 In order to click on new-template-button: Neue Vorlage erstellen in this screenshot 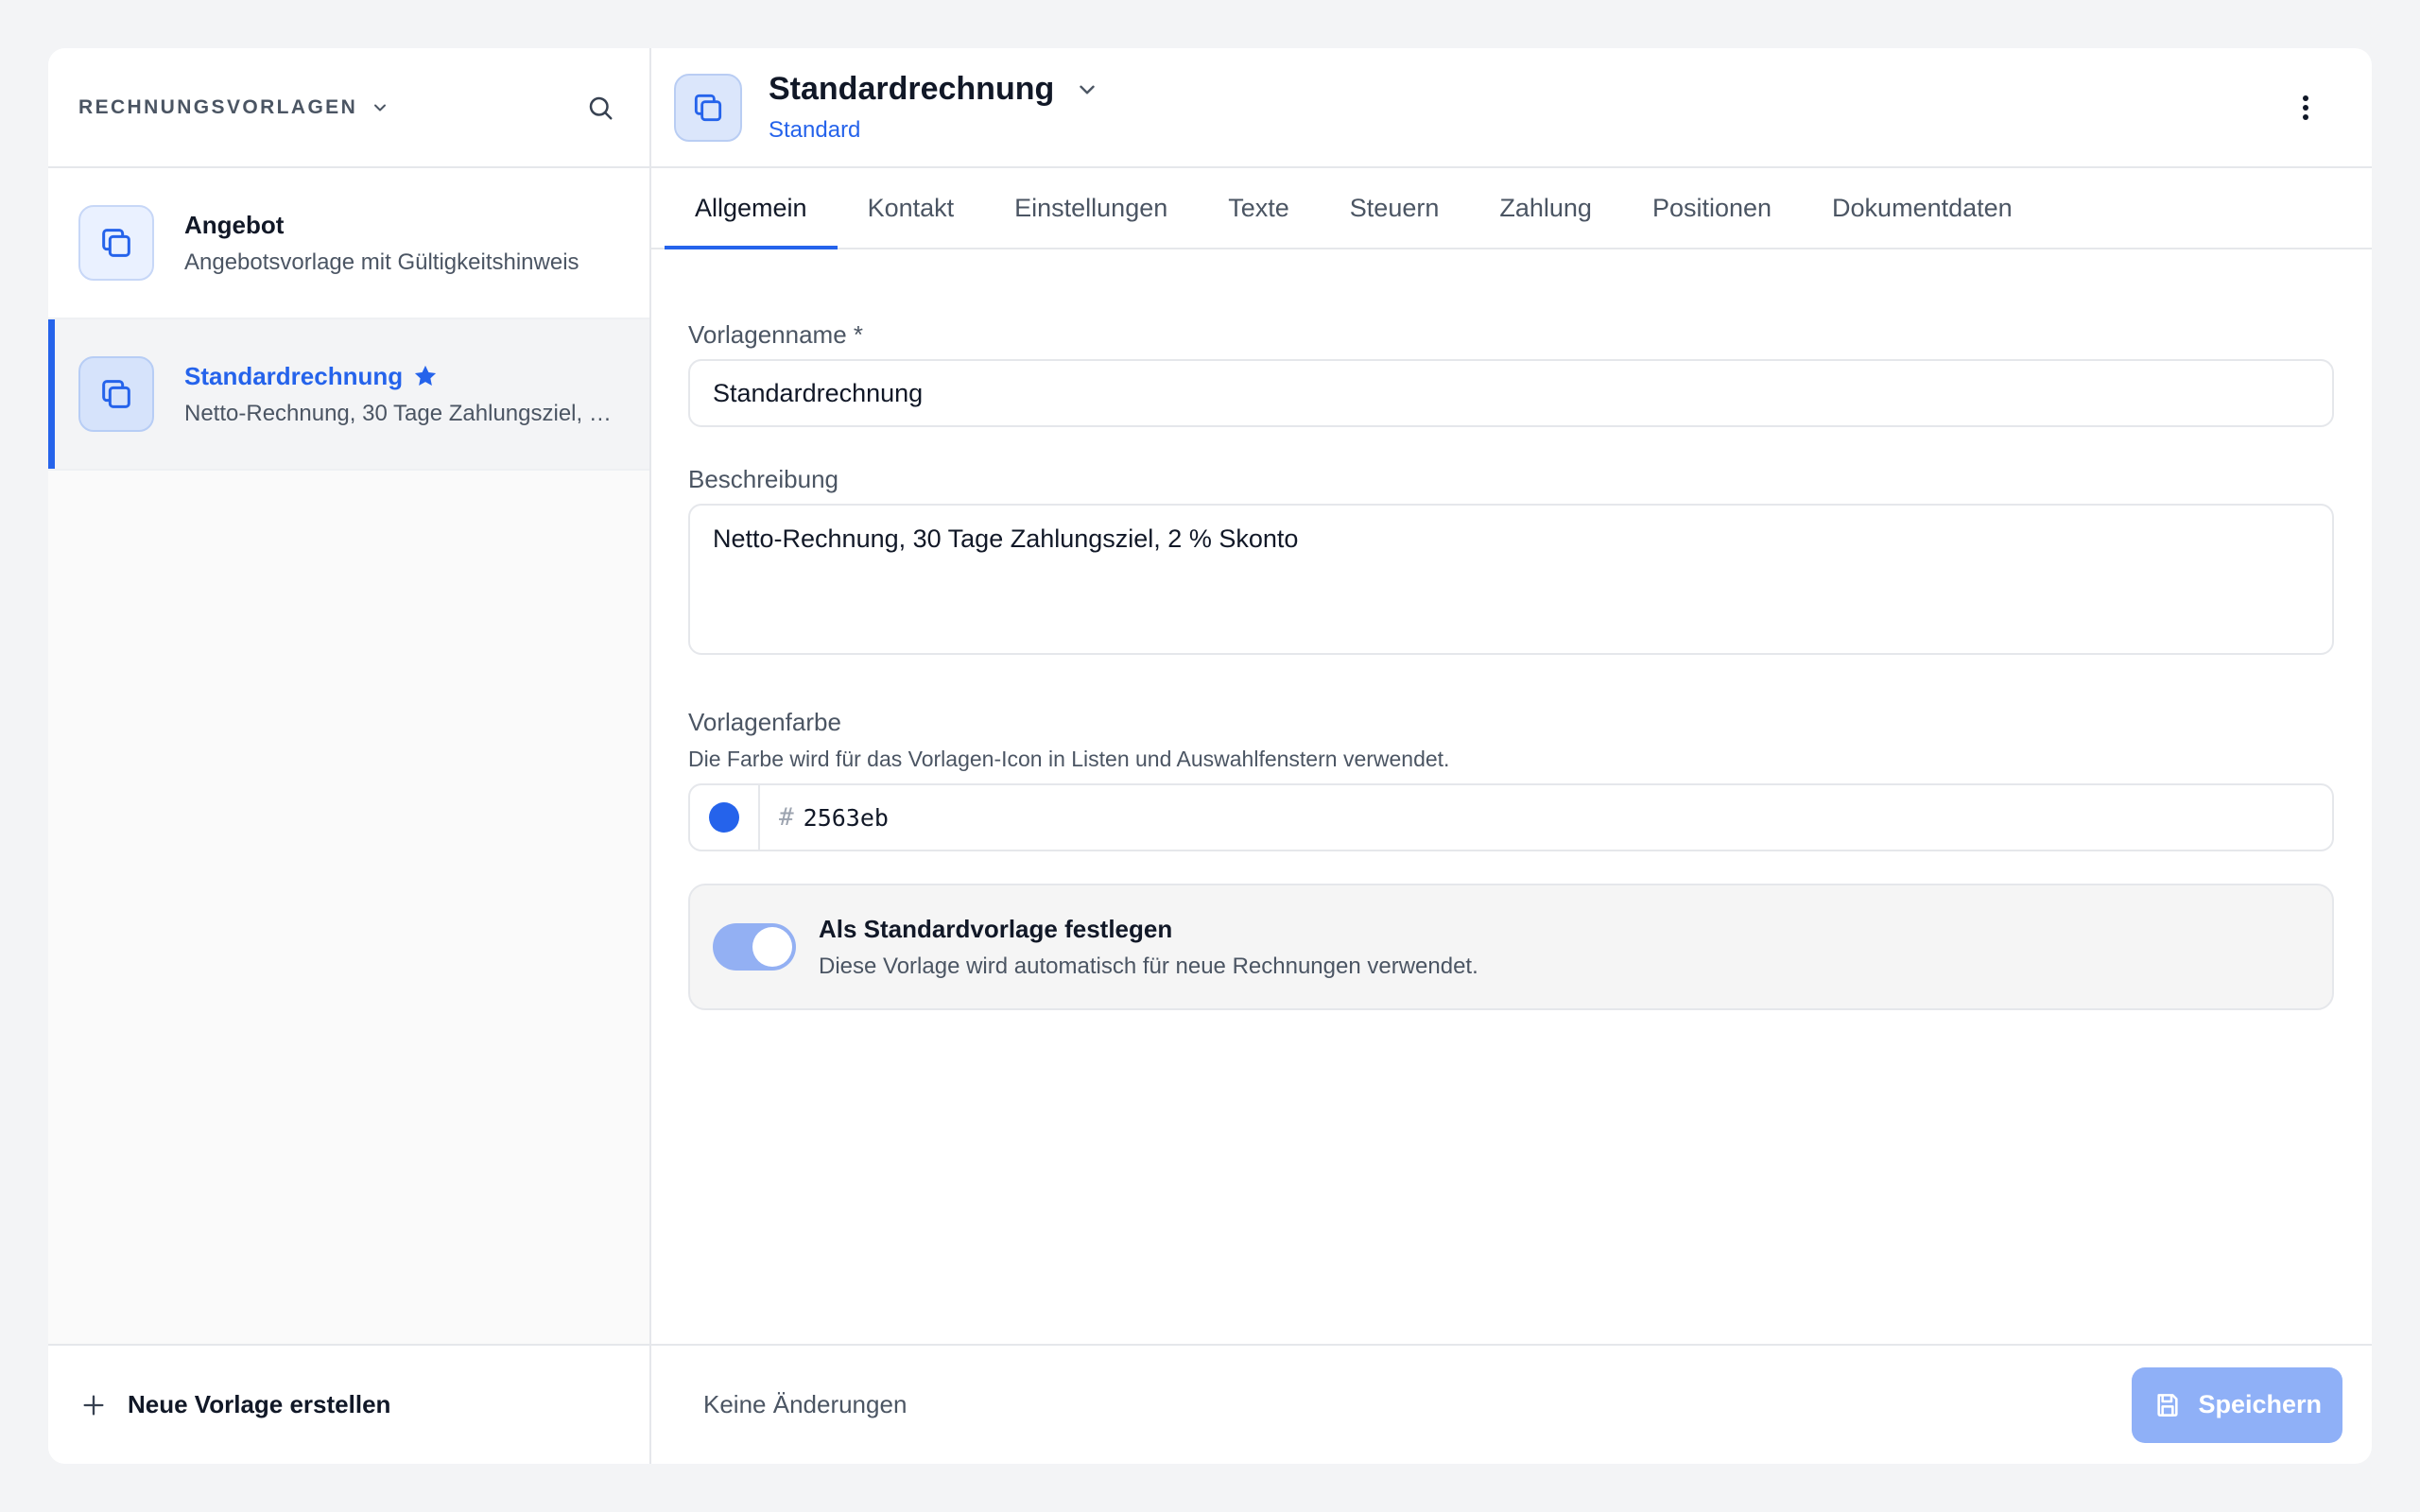, I will do `click(348, 1404)`.